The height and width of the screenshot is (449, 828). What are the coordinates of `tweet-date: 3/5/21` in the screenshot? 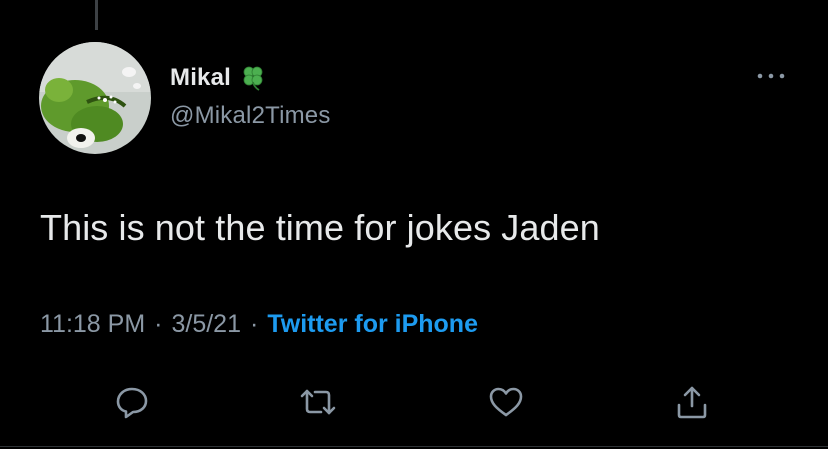 It's located at (206, 324).